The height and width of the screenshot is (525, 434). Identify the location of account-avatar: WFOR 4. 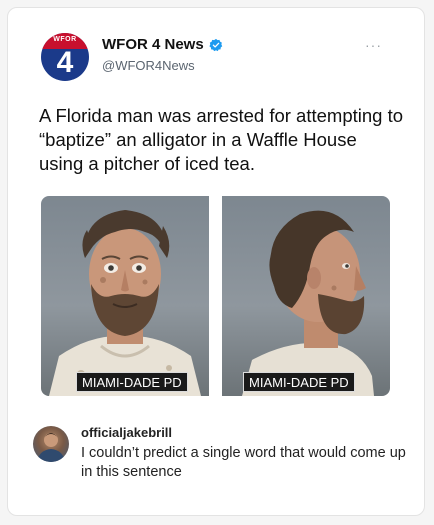
(65, 57).